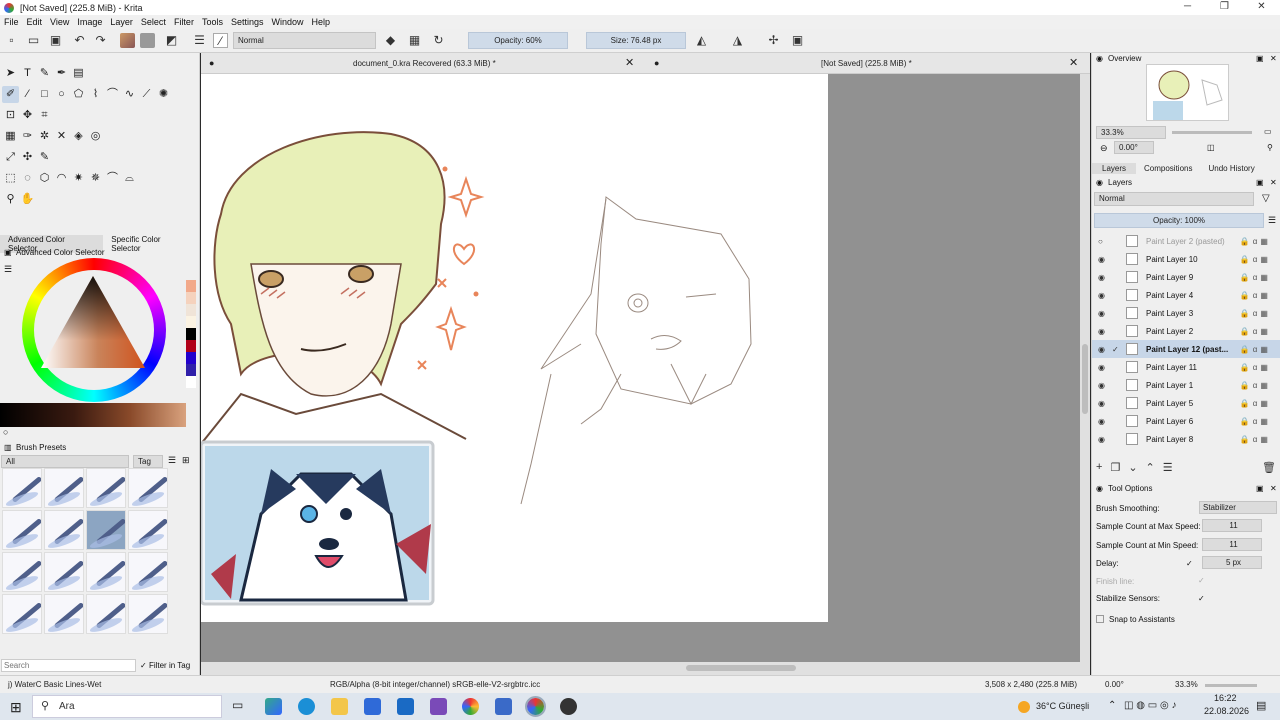 This screenshot has width=1280, height=720. What do you see at coordinates (424, 63) in the screenshot?
I see `tab-document-recovered: document_0.kra Recovered (63.3 MiB) *` at bounding box center [424, 63].